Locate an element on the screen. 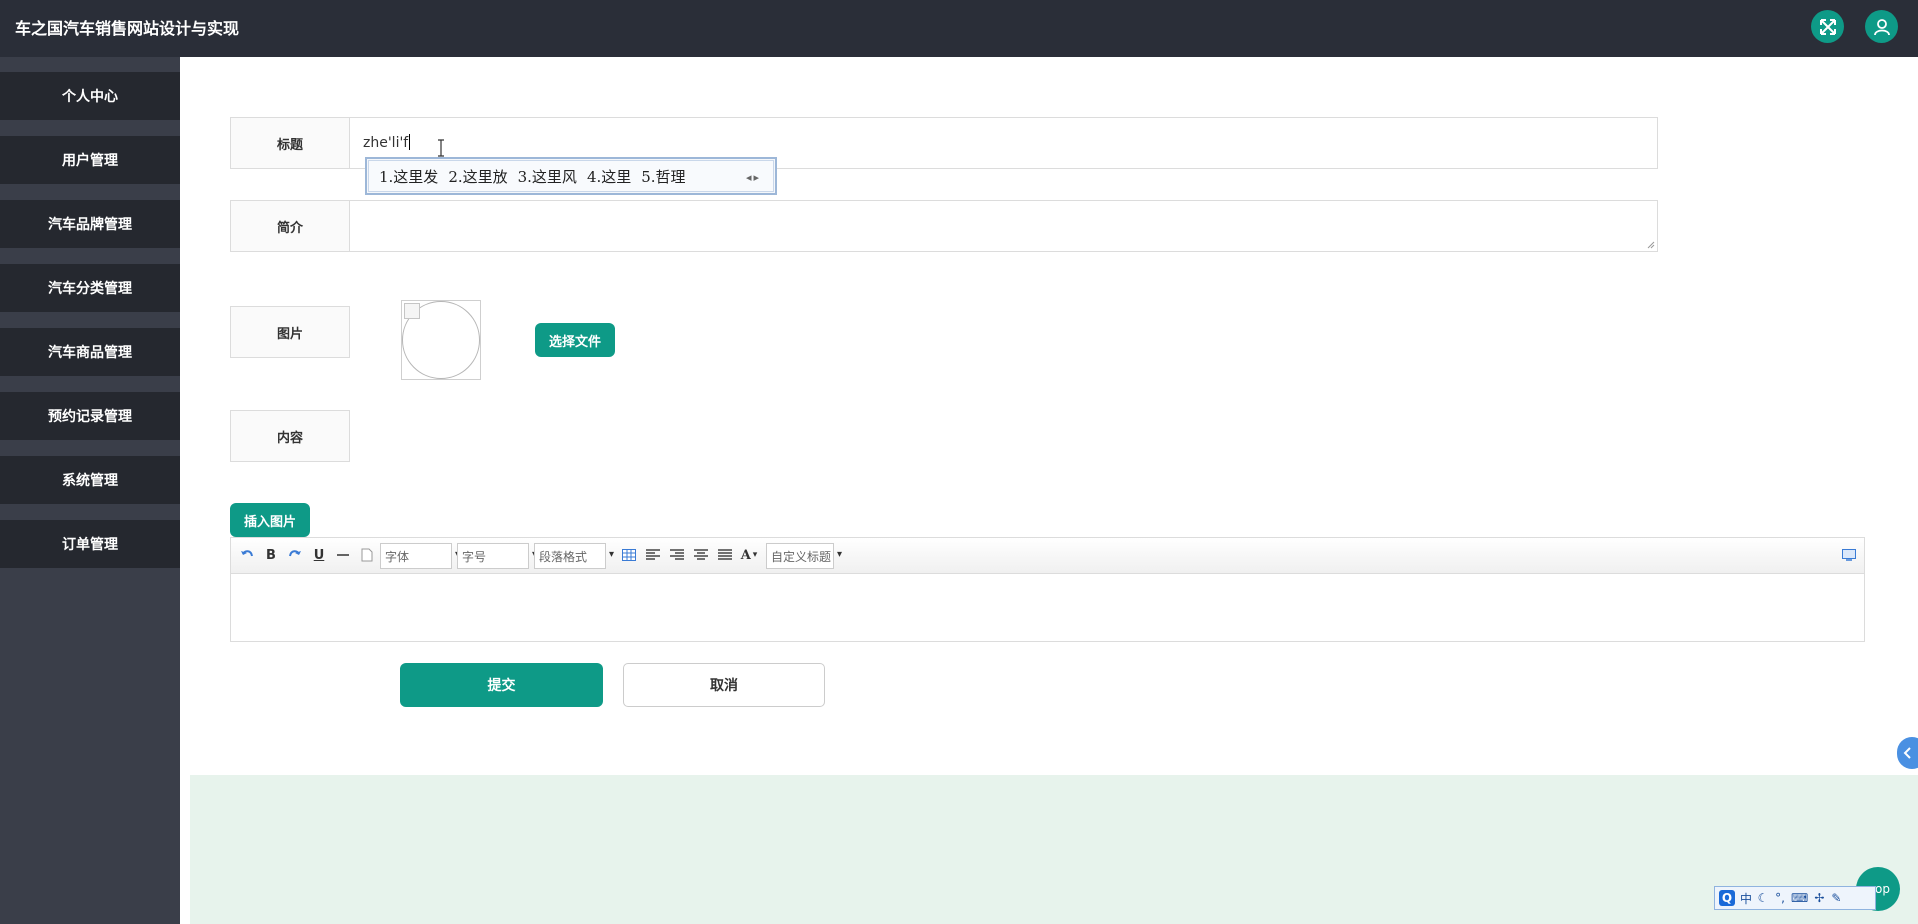 This screenshot has height=924, width=1918. font-color-button: A ▾ is located at coordinates (749, 555).